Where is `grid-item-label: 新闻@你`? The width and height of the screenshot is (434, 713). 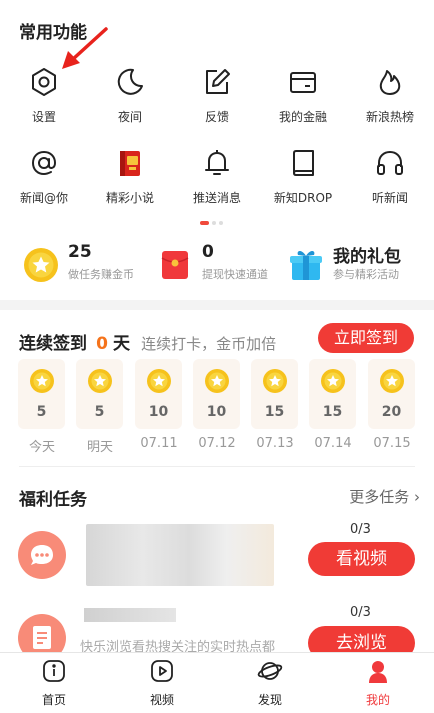
grid-item-label: 新闻@你 is located at coordinates (43, 198).